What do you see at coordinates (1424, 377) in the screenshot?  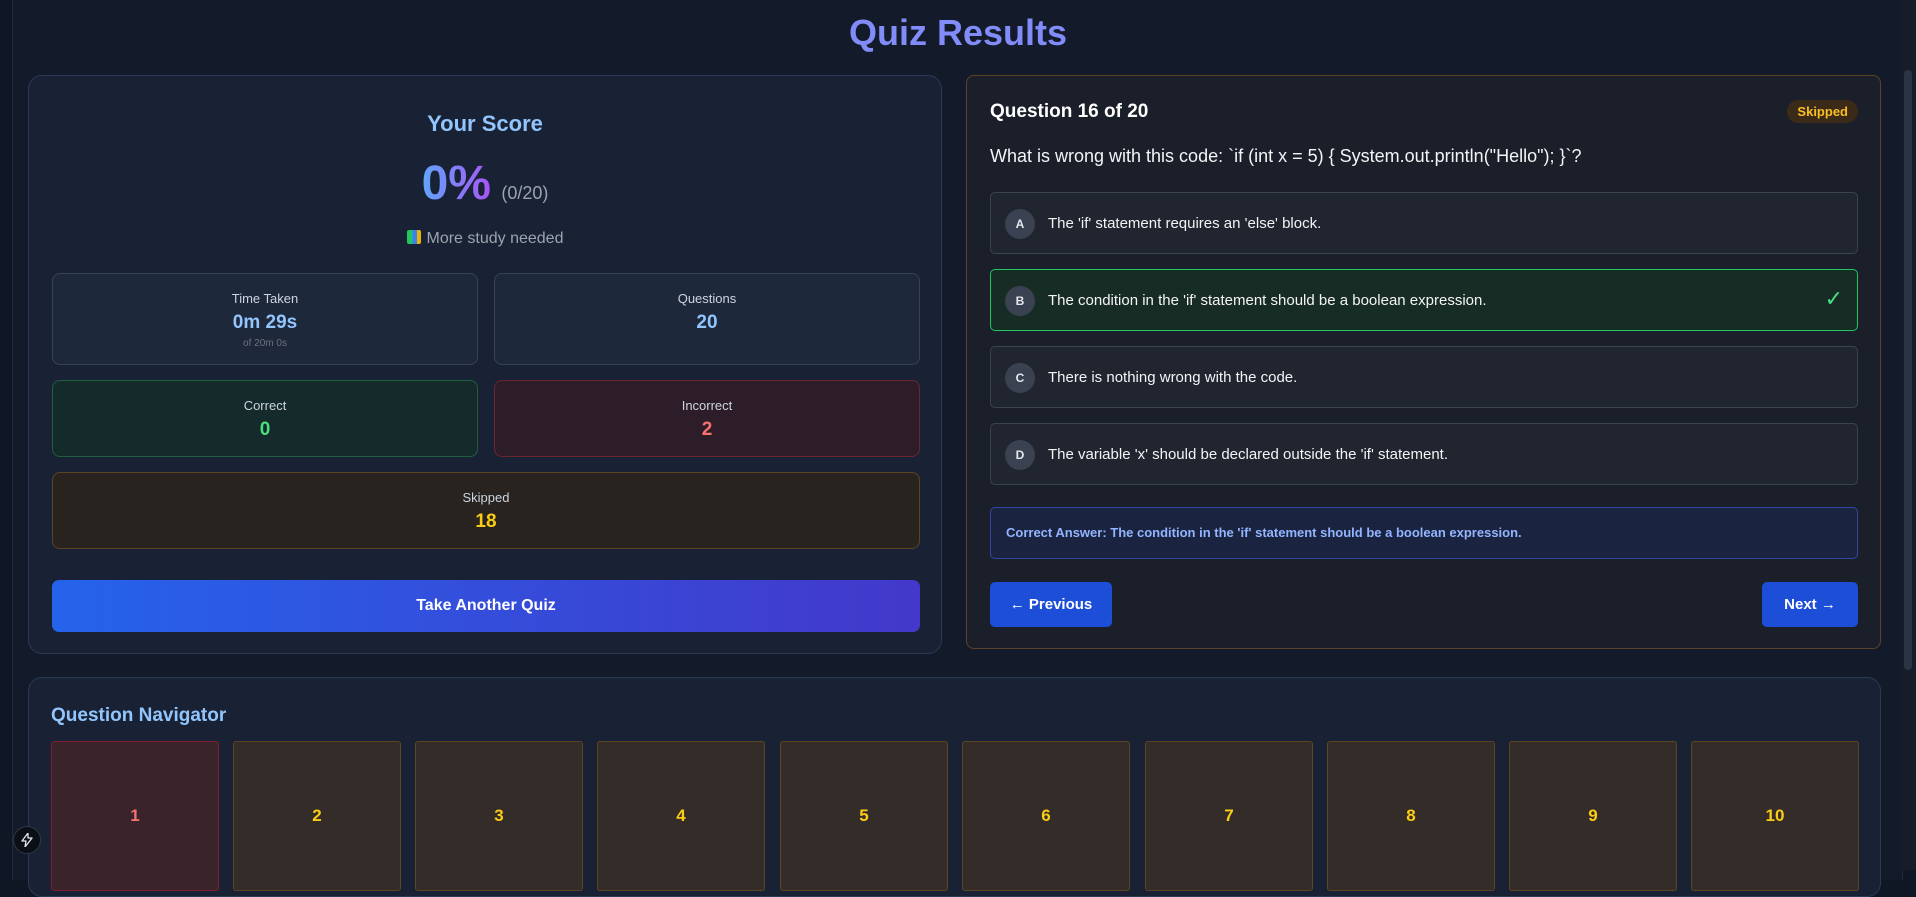 I see `option-c: C There is nothing wrong with the code.` at bounding box center [1424, 377].